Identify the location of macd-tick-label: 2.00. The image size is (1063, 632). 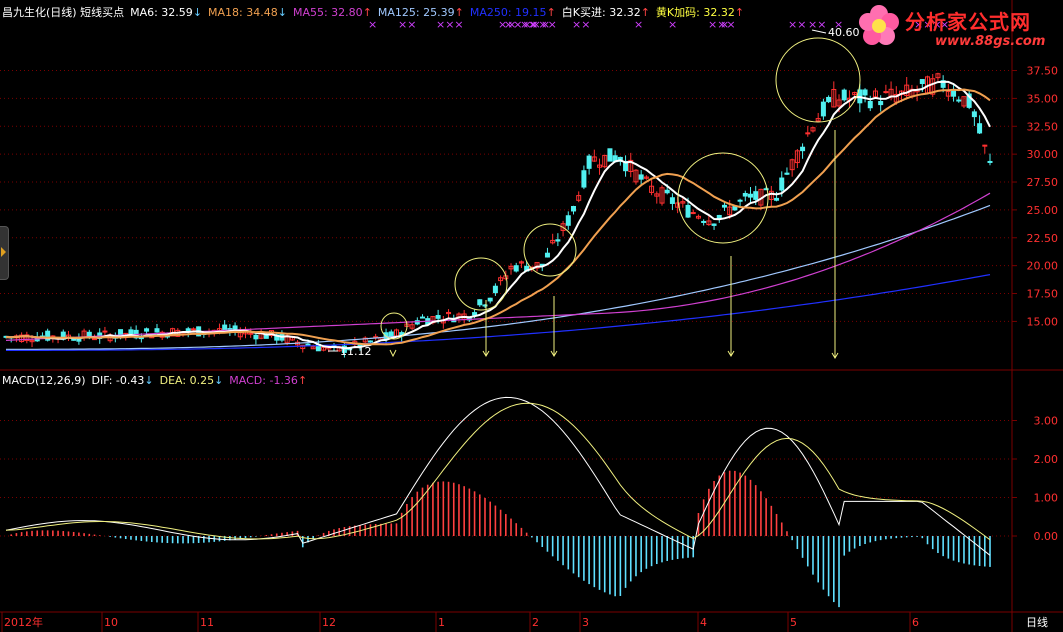
(1046, 459).